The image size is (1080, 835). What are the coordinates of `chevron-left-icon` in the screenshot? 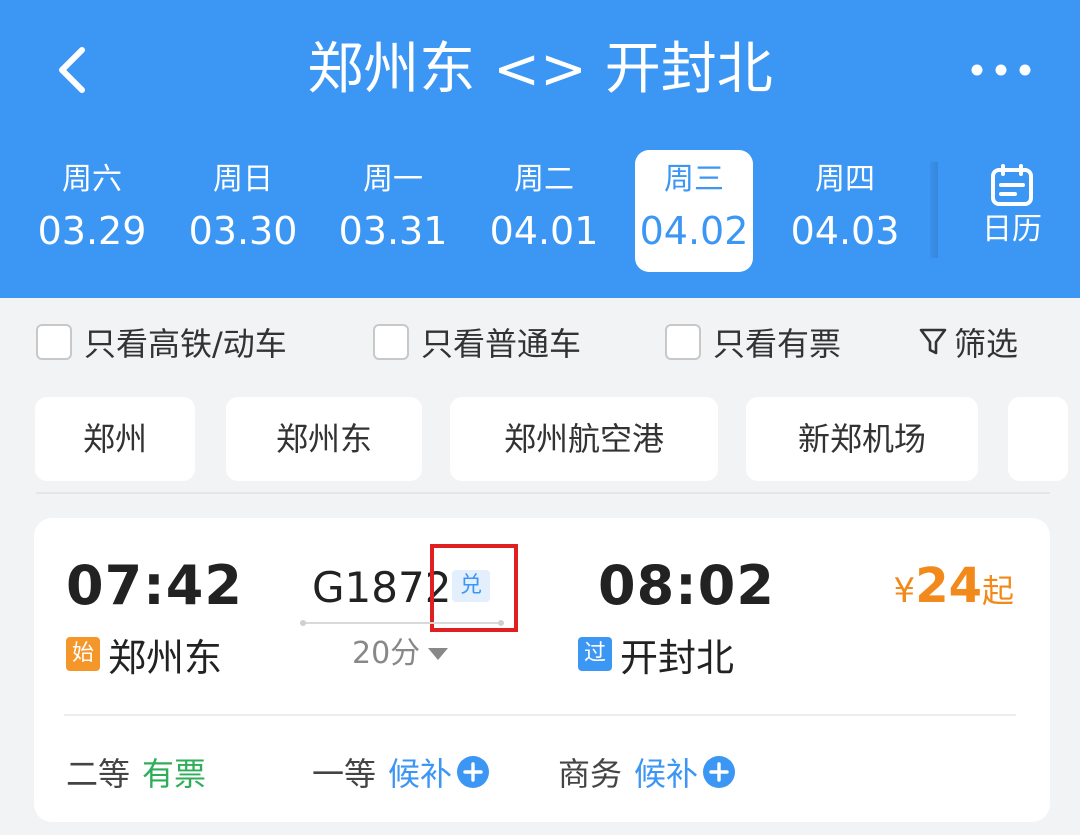 It's located at (72, 70).